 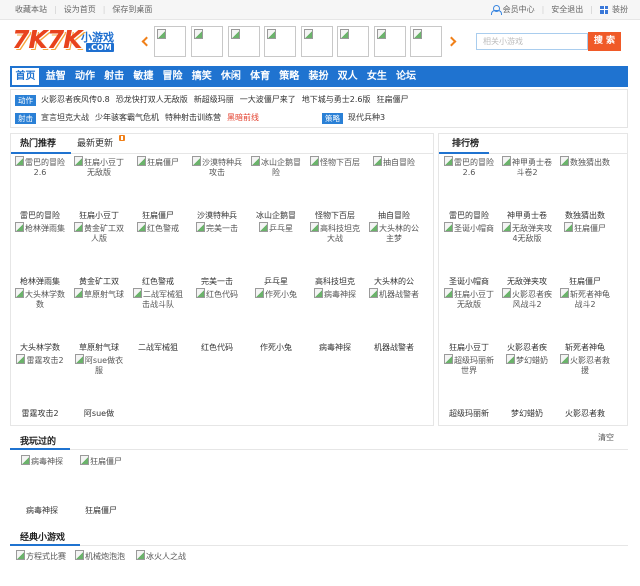 What do you see at coordinates (220, 321) in the screenshot?
I see `game-item: 红色代码 红色代码` at bounding box center [220, 321].